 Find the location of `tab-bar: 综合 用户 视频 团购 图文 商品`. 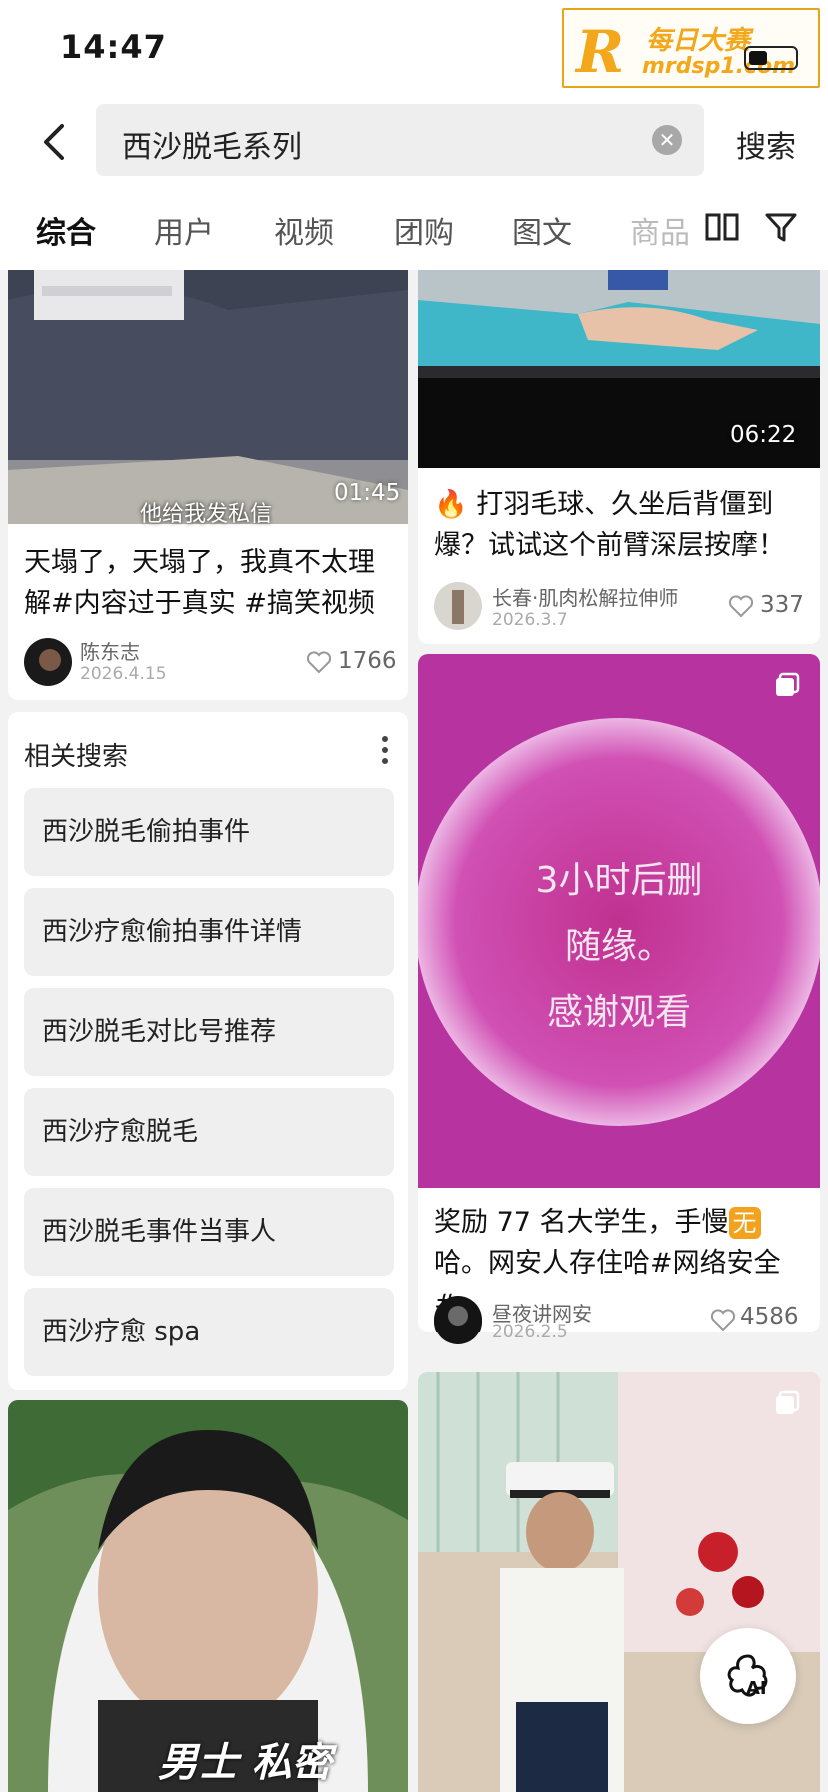

tab-bar: 综合 用户 视频 团购 图文 商品 is located at coordinates (414, 229).